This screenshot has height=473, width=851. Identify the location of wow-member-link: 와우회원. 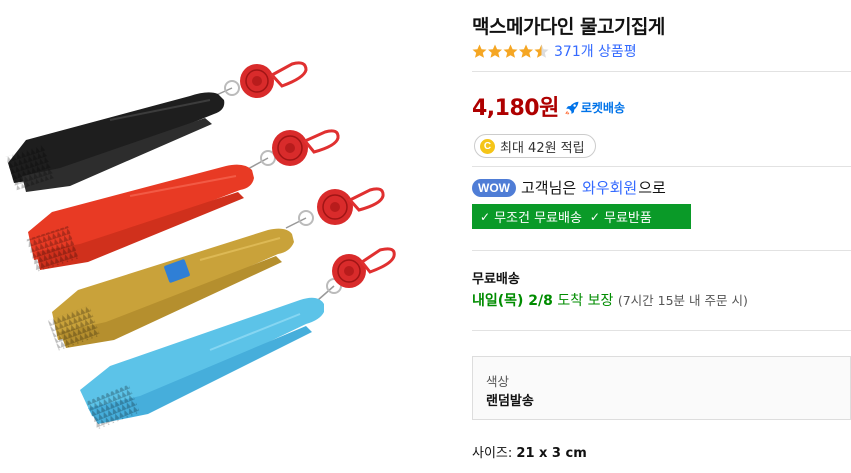
(609, 187).